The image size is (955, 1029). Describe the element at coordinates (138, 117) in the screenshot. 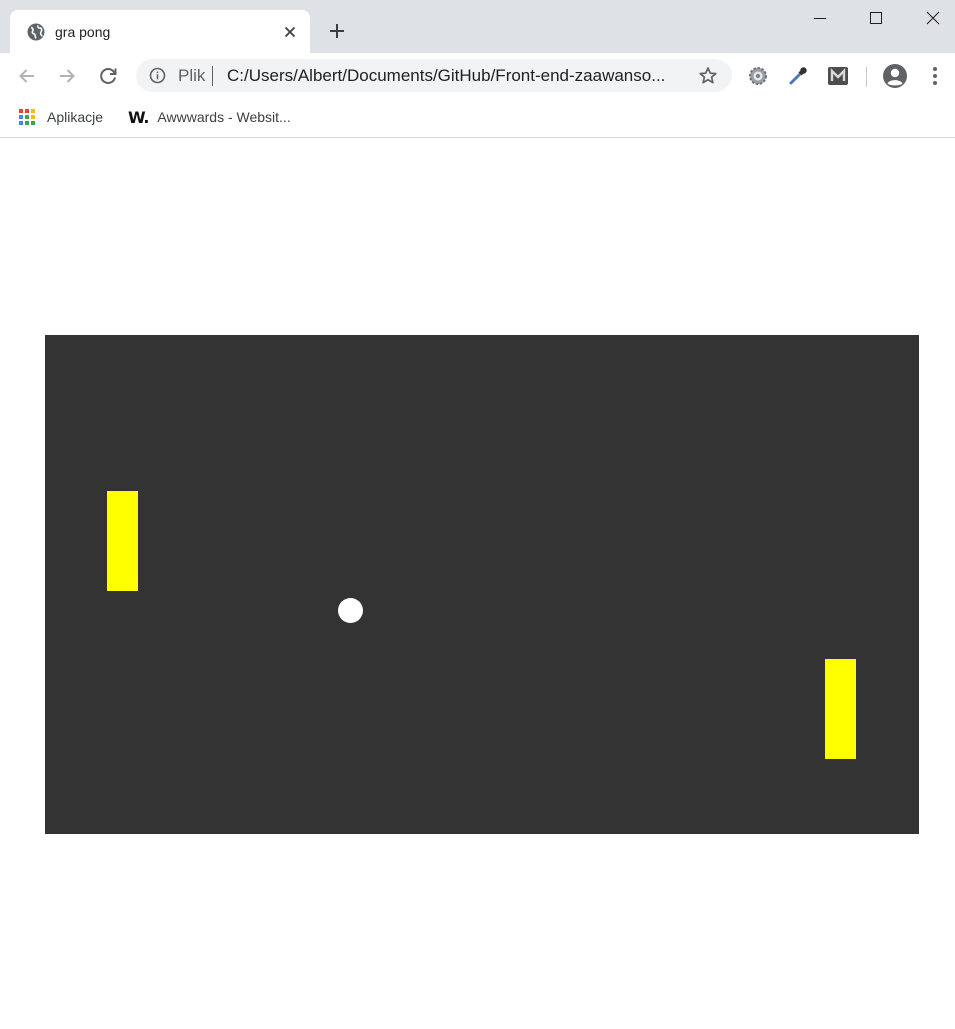

I see `awwwards-logo-icon: W.` at that location.